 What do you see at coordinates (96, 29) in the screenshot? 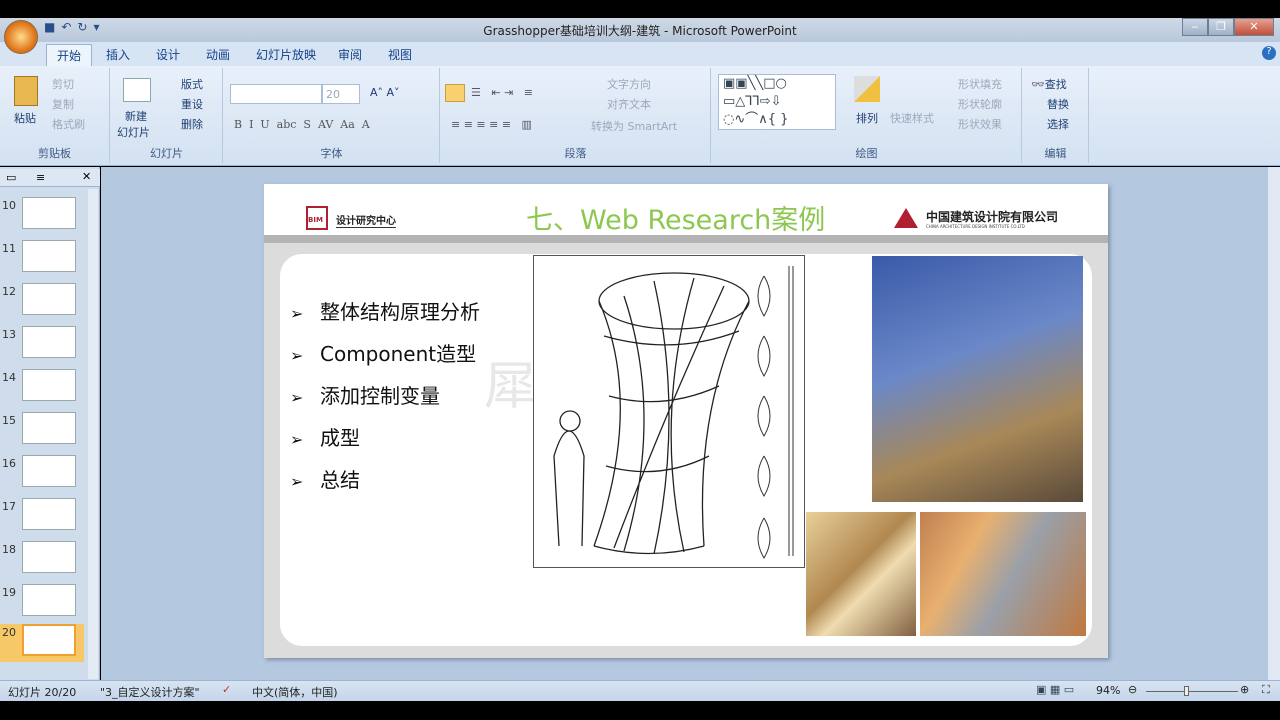
I see `customize-icon: ▾` at bounding box center [96, 29].